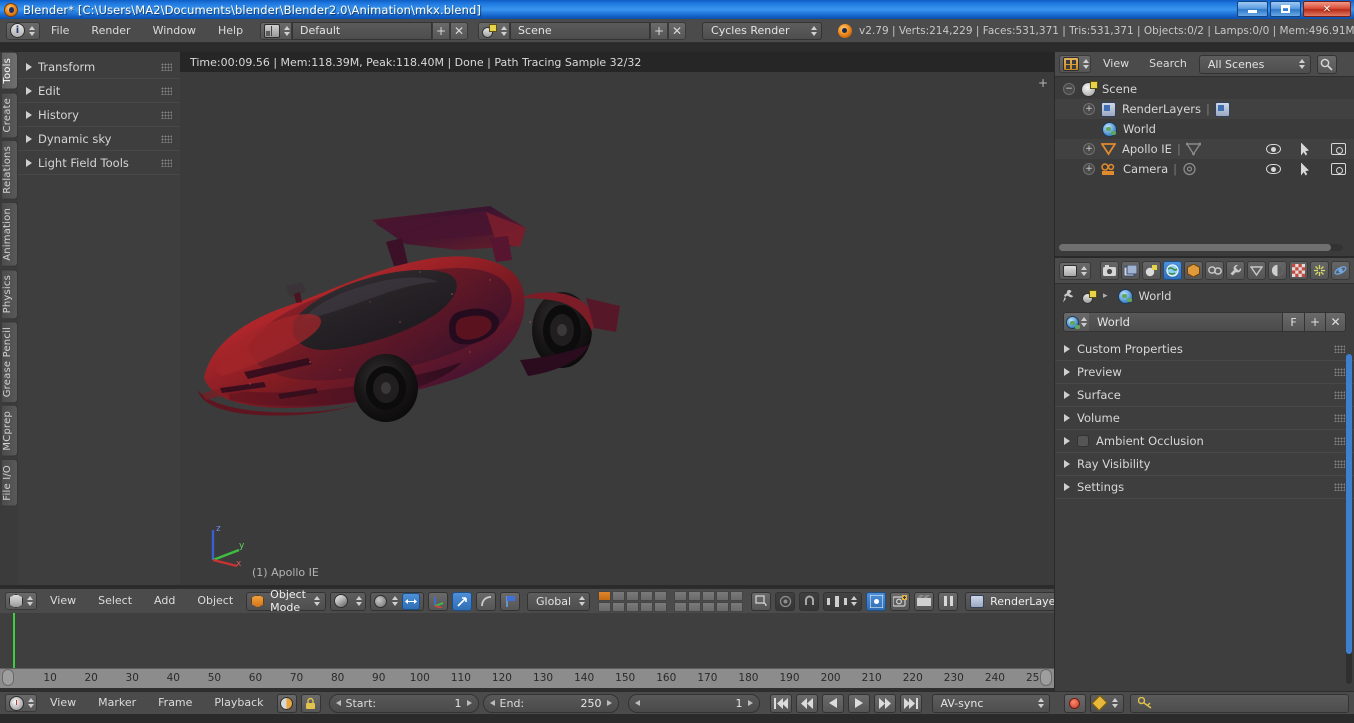  What do you see at coordinates (659, 30) in the screenshot?
I see `add-scene-button: +` at bounding box center [659, 30].